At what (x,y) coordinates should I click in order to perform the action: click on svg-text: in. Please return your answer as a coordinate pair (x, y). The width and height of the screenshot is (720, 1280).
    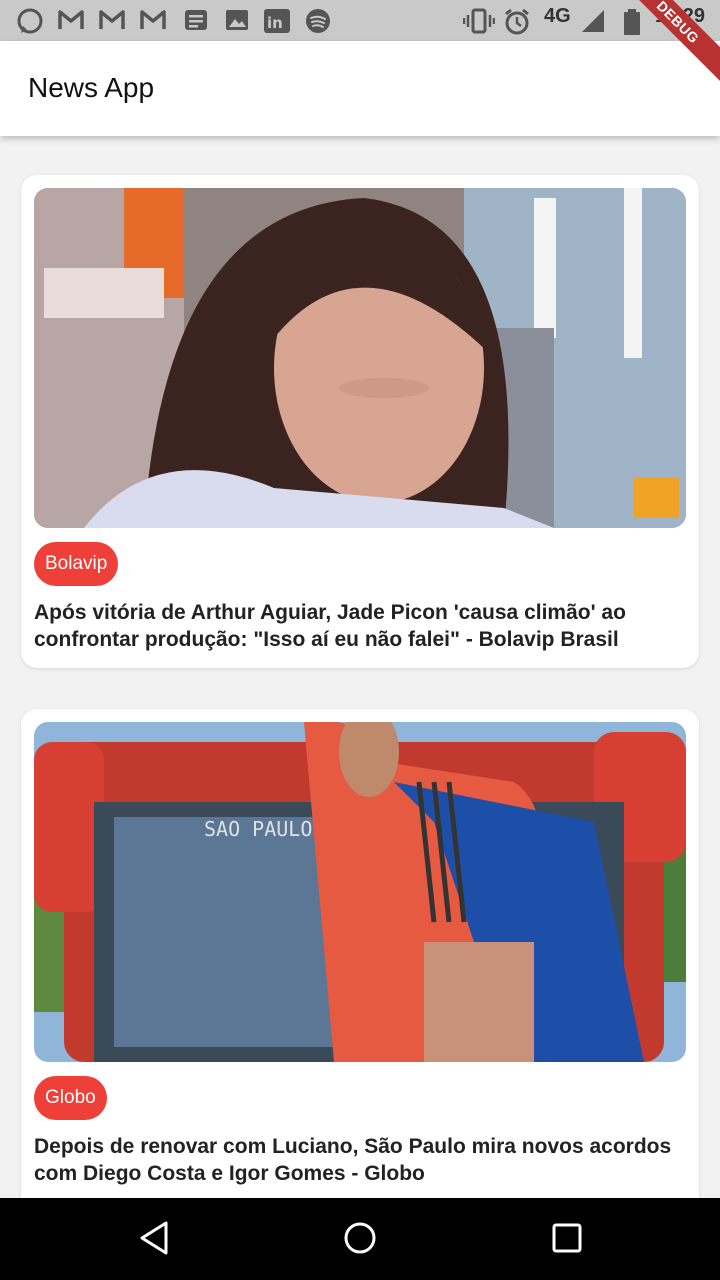
    Looking at the image, I should click on (275, 23).